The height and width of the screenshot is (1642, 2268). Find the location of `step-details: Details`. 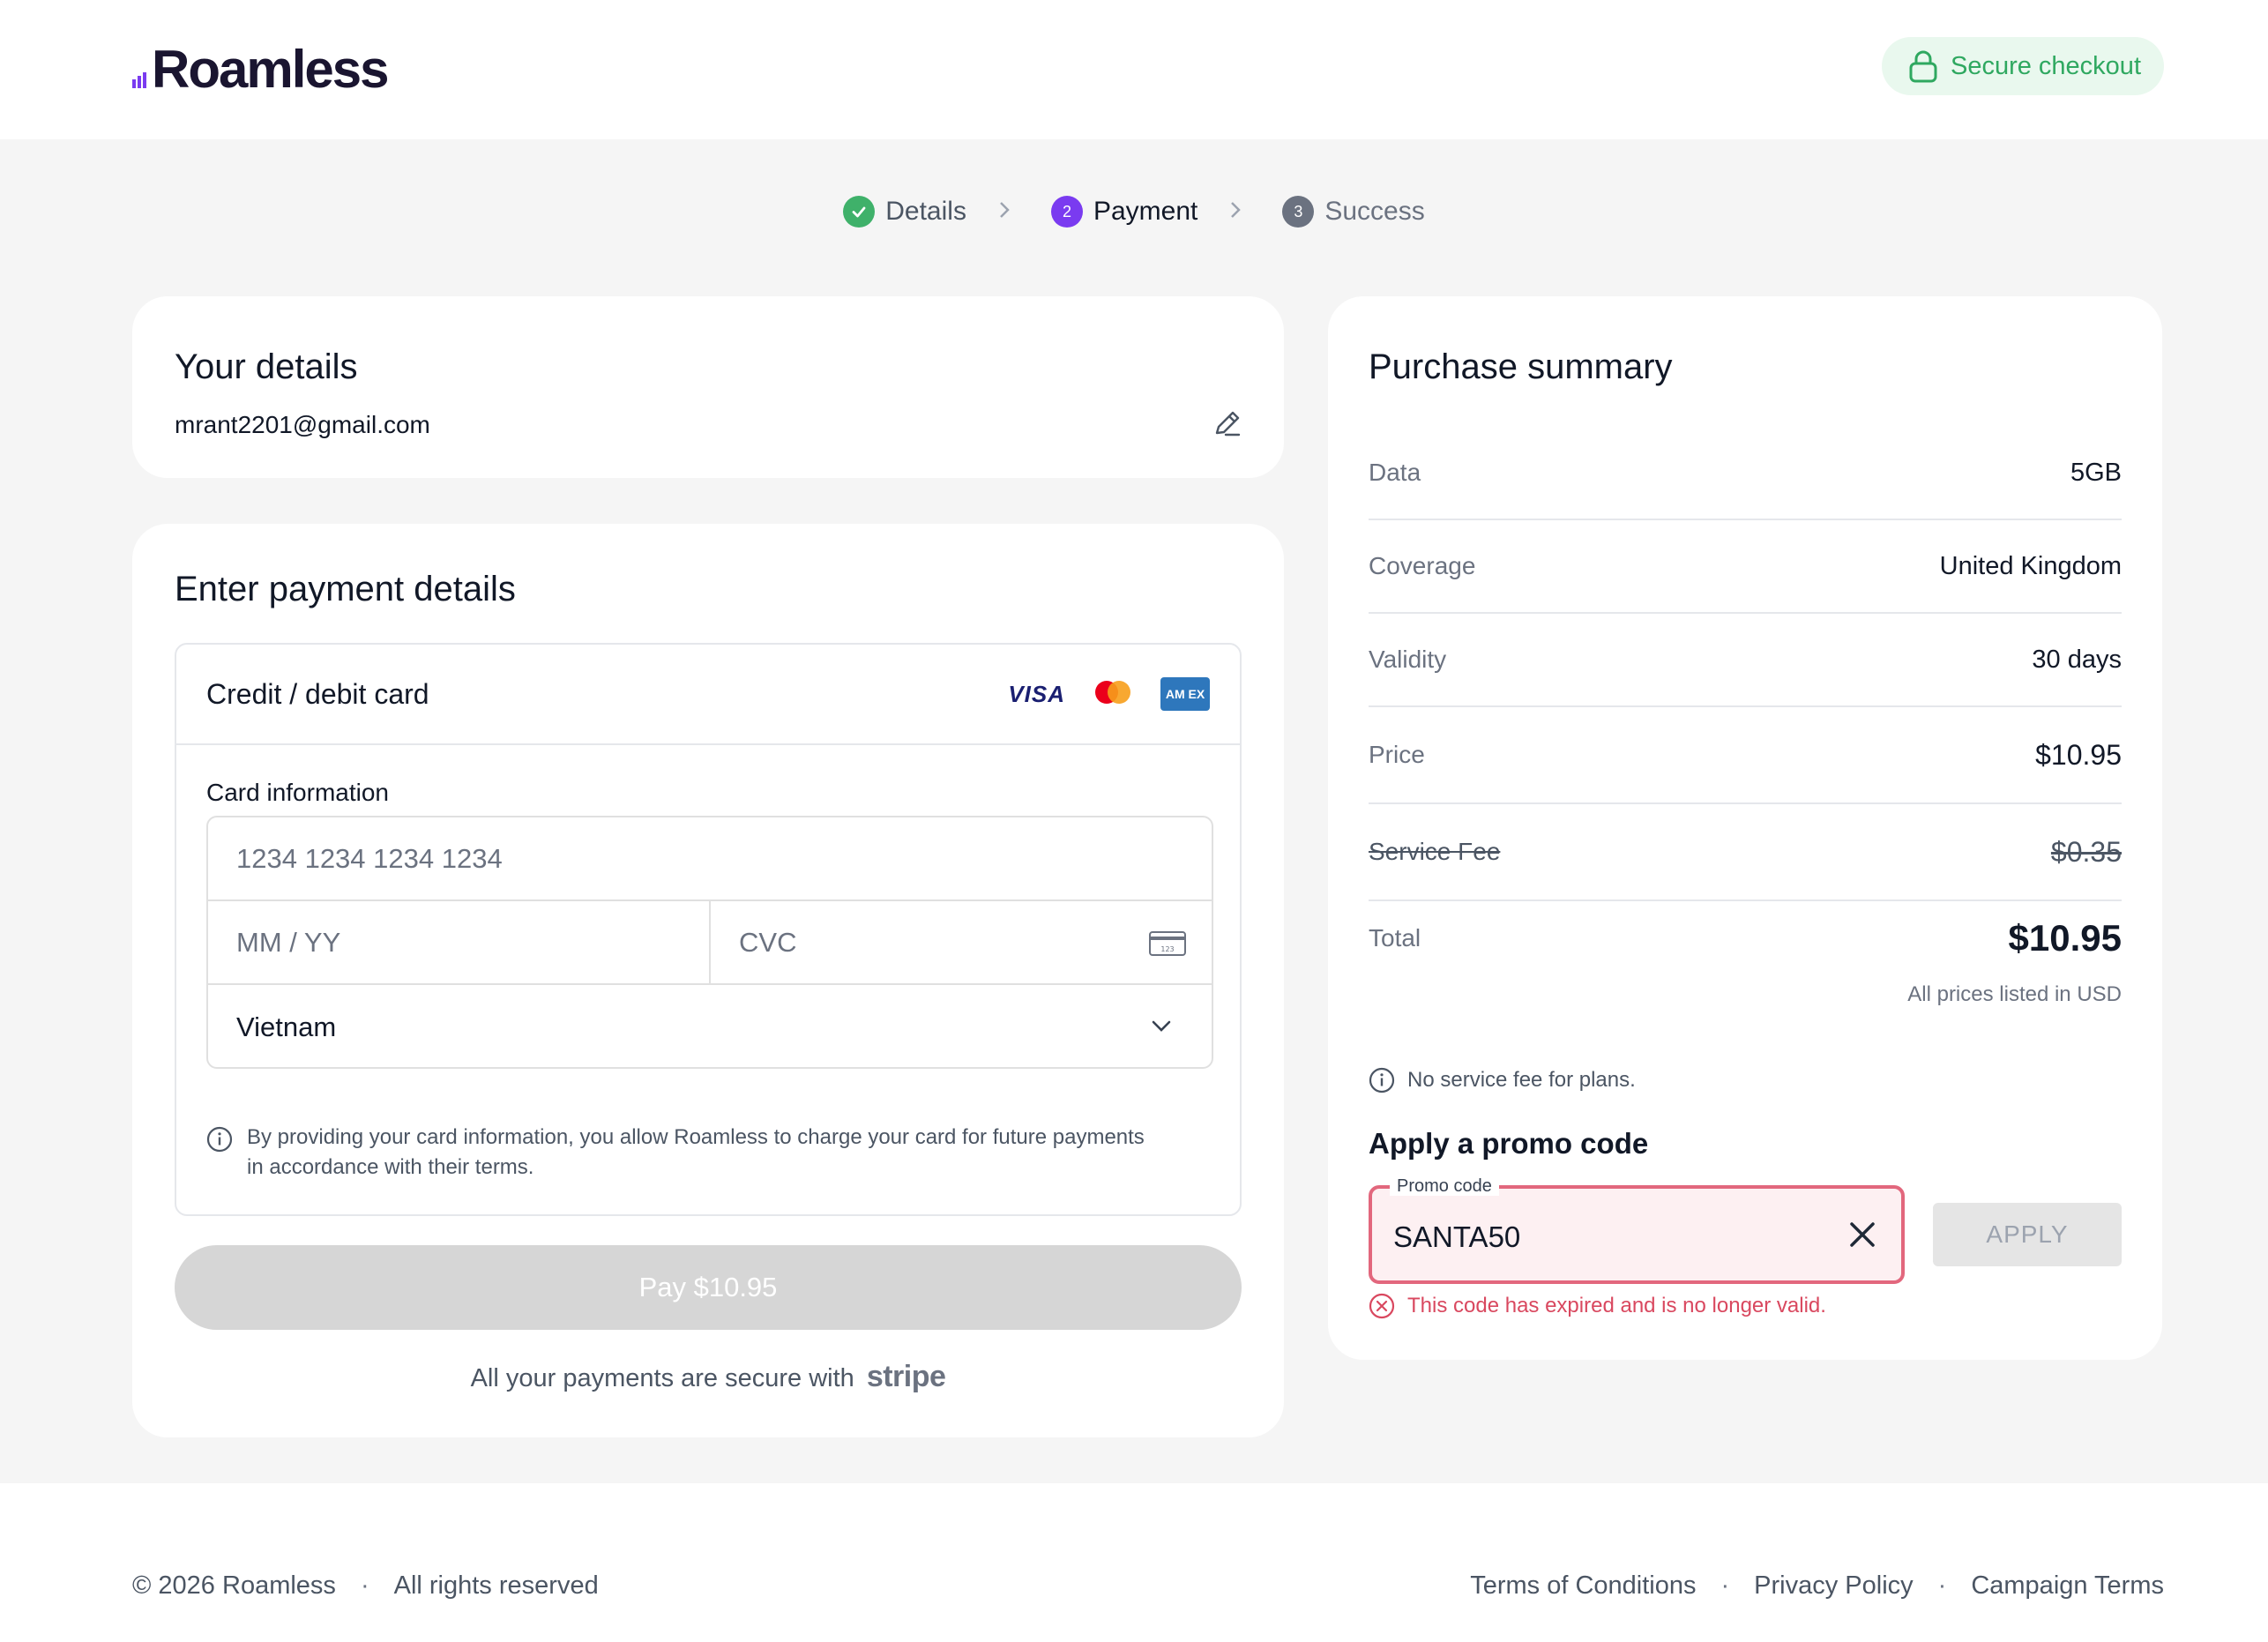

step-details: Details is located at coordinates (904, 212).